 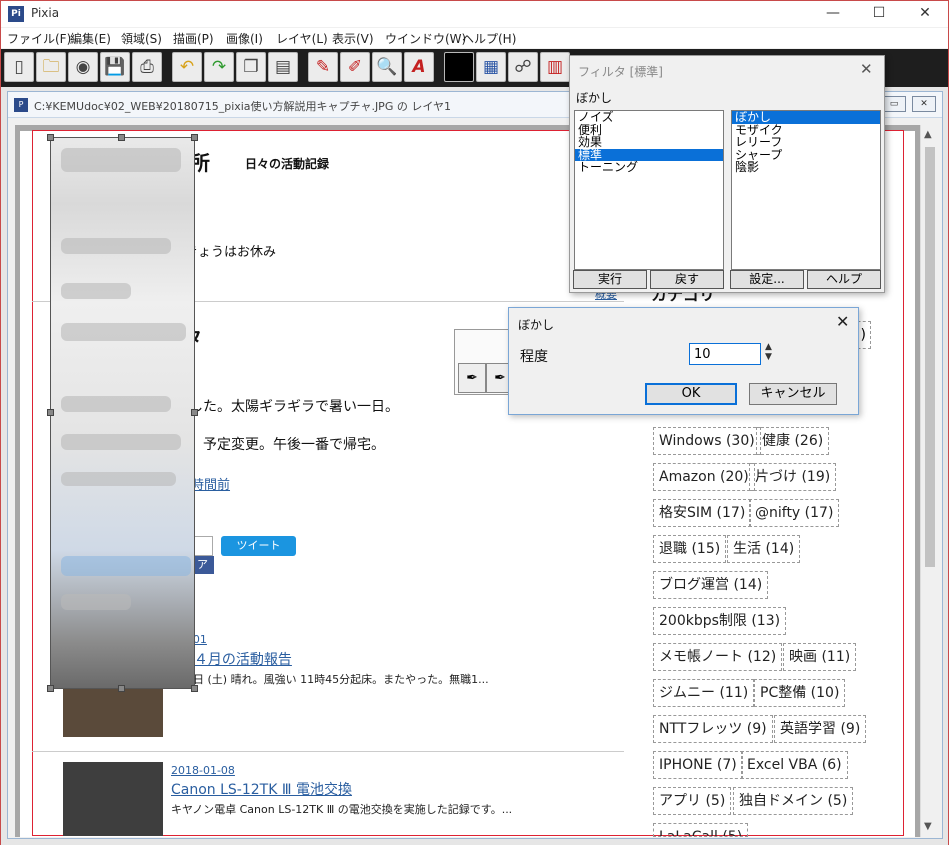 I want to click on category-tag: 200kbps制限 (13), so click(x=720, y=621).